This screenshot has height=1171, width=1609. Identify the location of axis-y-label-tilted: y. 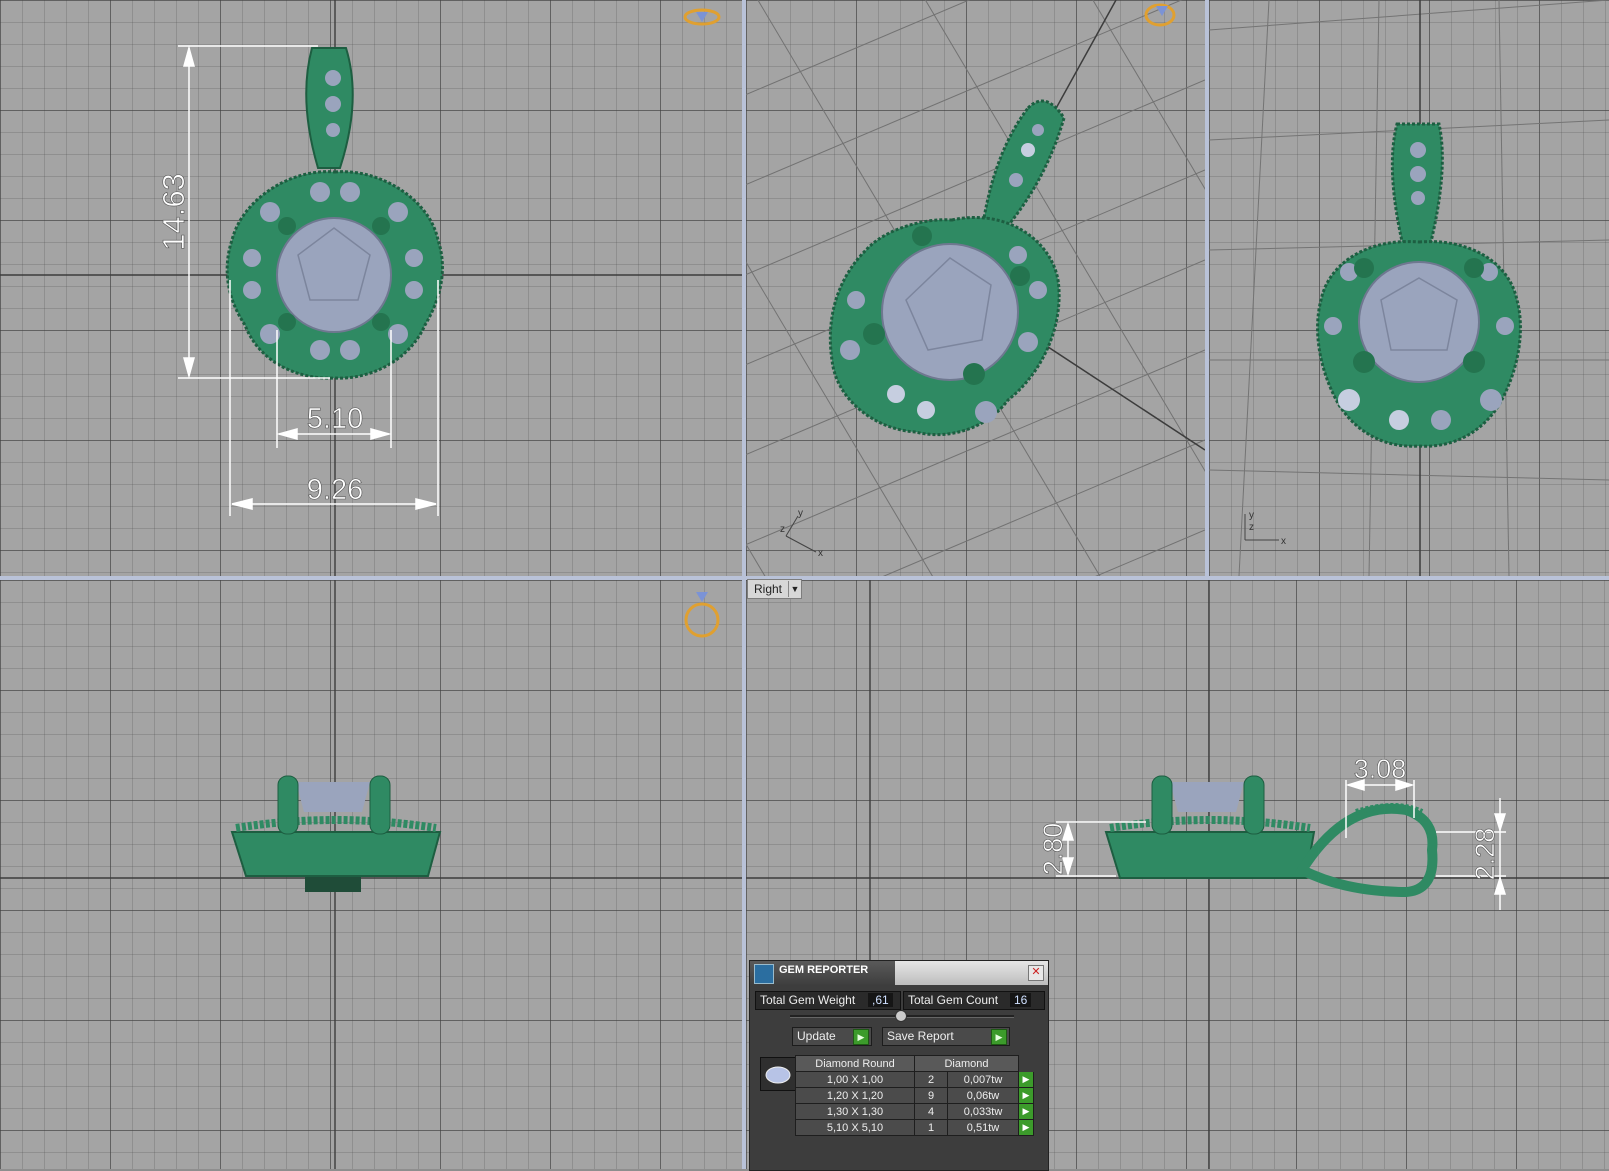
(1251, 515).